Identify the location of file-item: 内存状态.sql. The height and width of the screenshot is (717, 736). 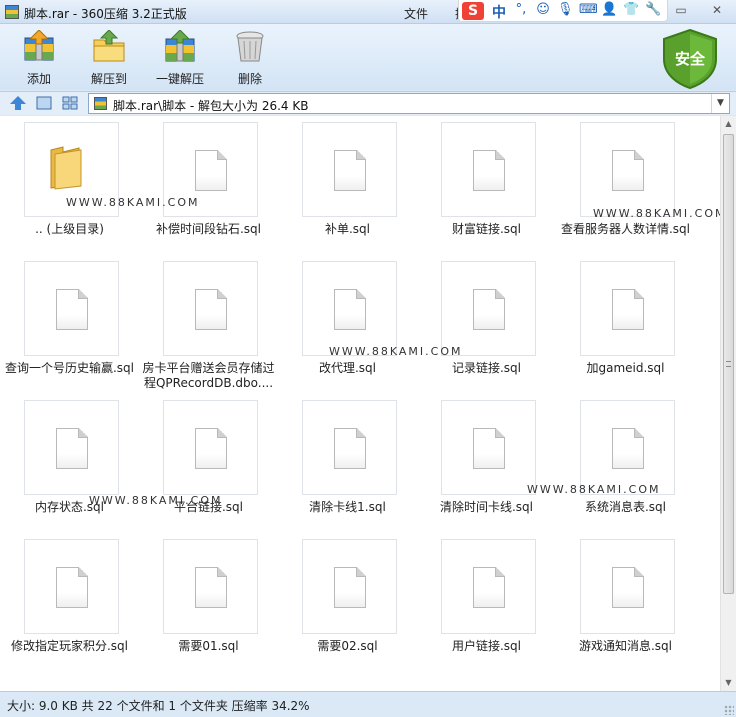
(69, 463).